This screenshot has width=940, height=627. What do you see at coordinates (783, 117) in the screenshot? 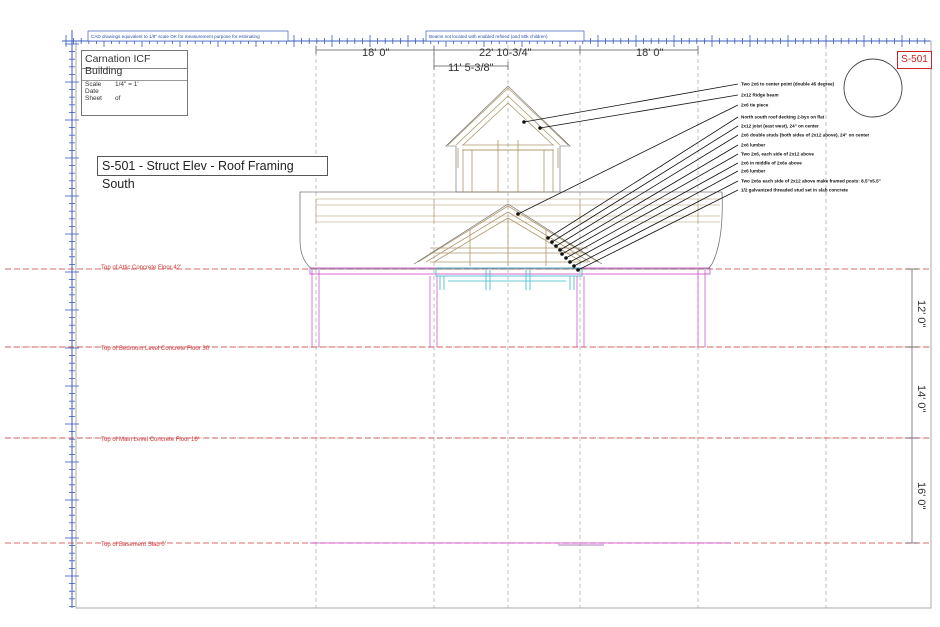
I see `annotation-text: North south roof decking 2-byx on flat` at bounding box center [783, 117].